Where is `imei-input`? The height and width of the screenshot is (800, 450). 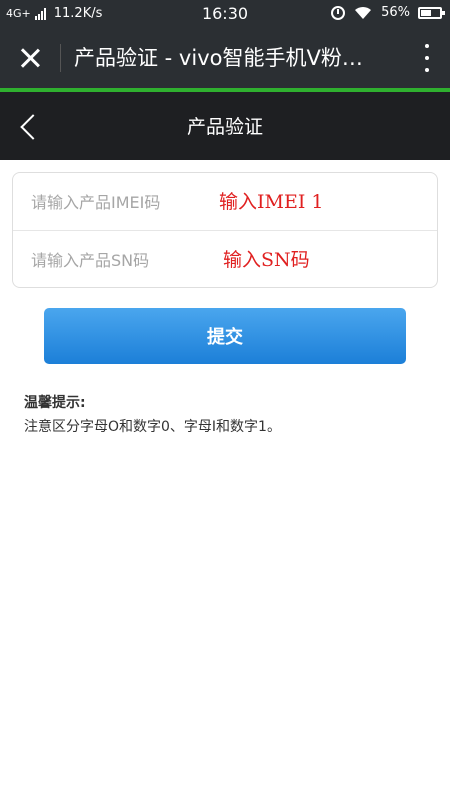 imei-input is located at coordinates (121, 202).